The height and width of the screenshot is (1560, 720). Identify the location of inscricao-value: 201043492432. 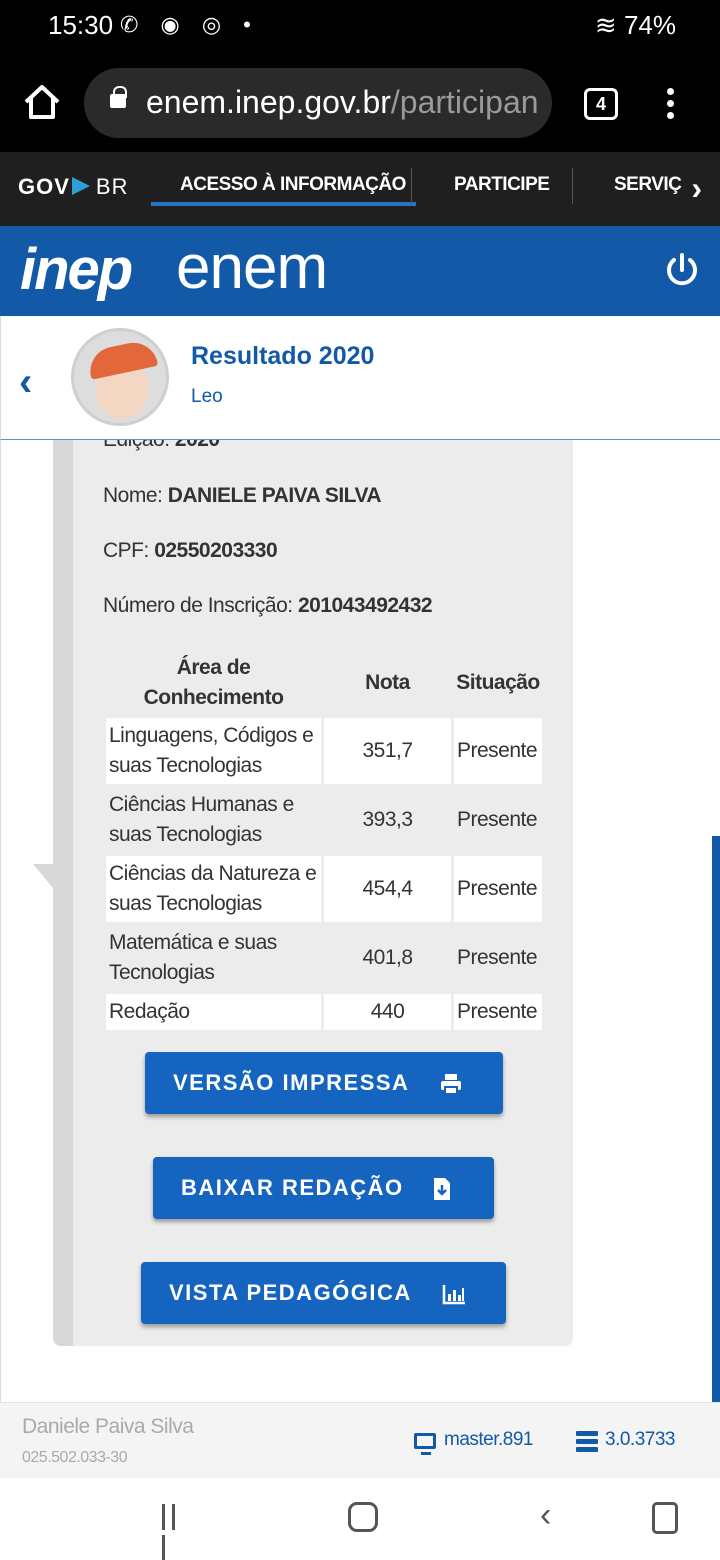
(365, 605).